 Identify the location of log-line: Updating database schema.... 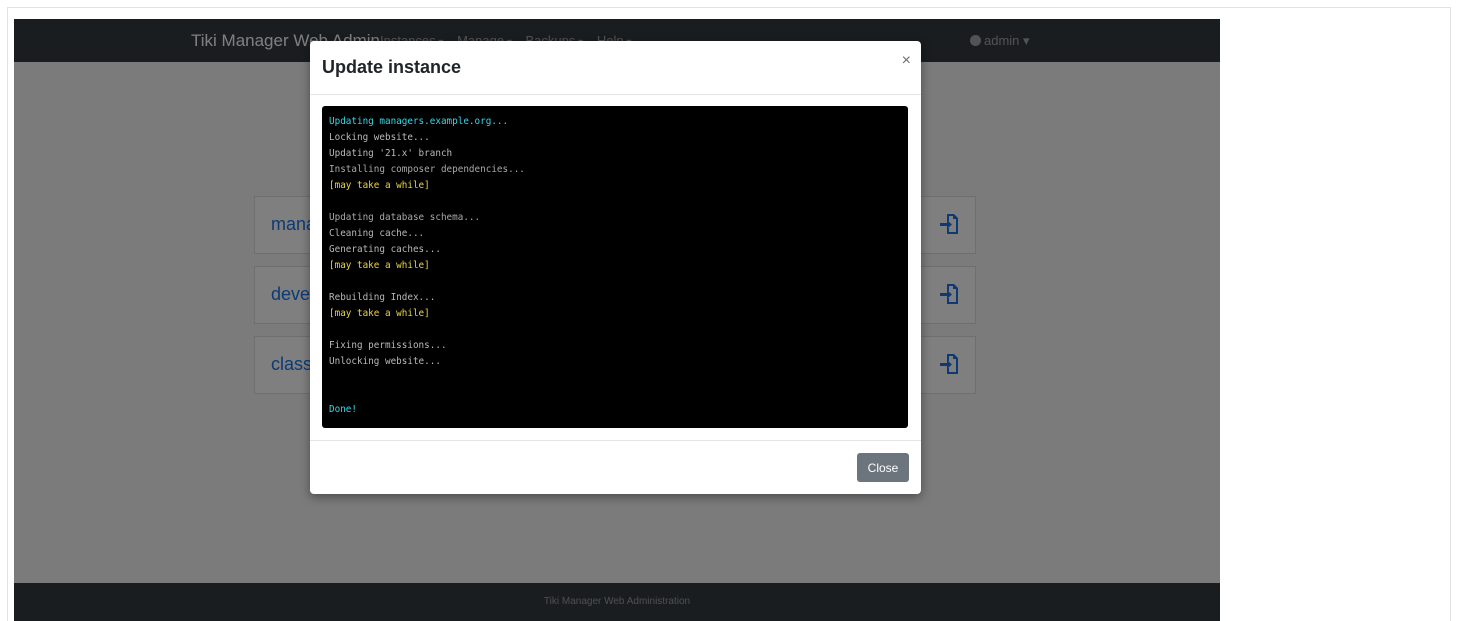
(405, 217).